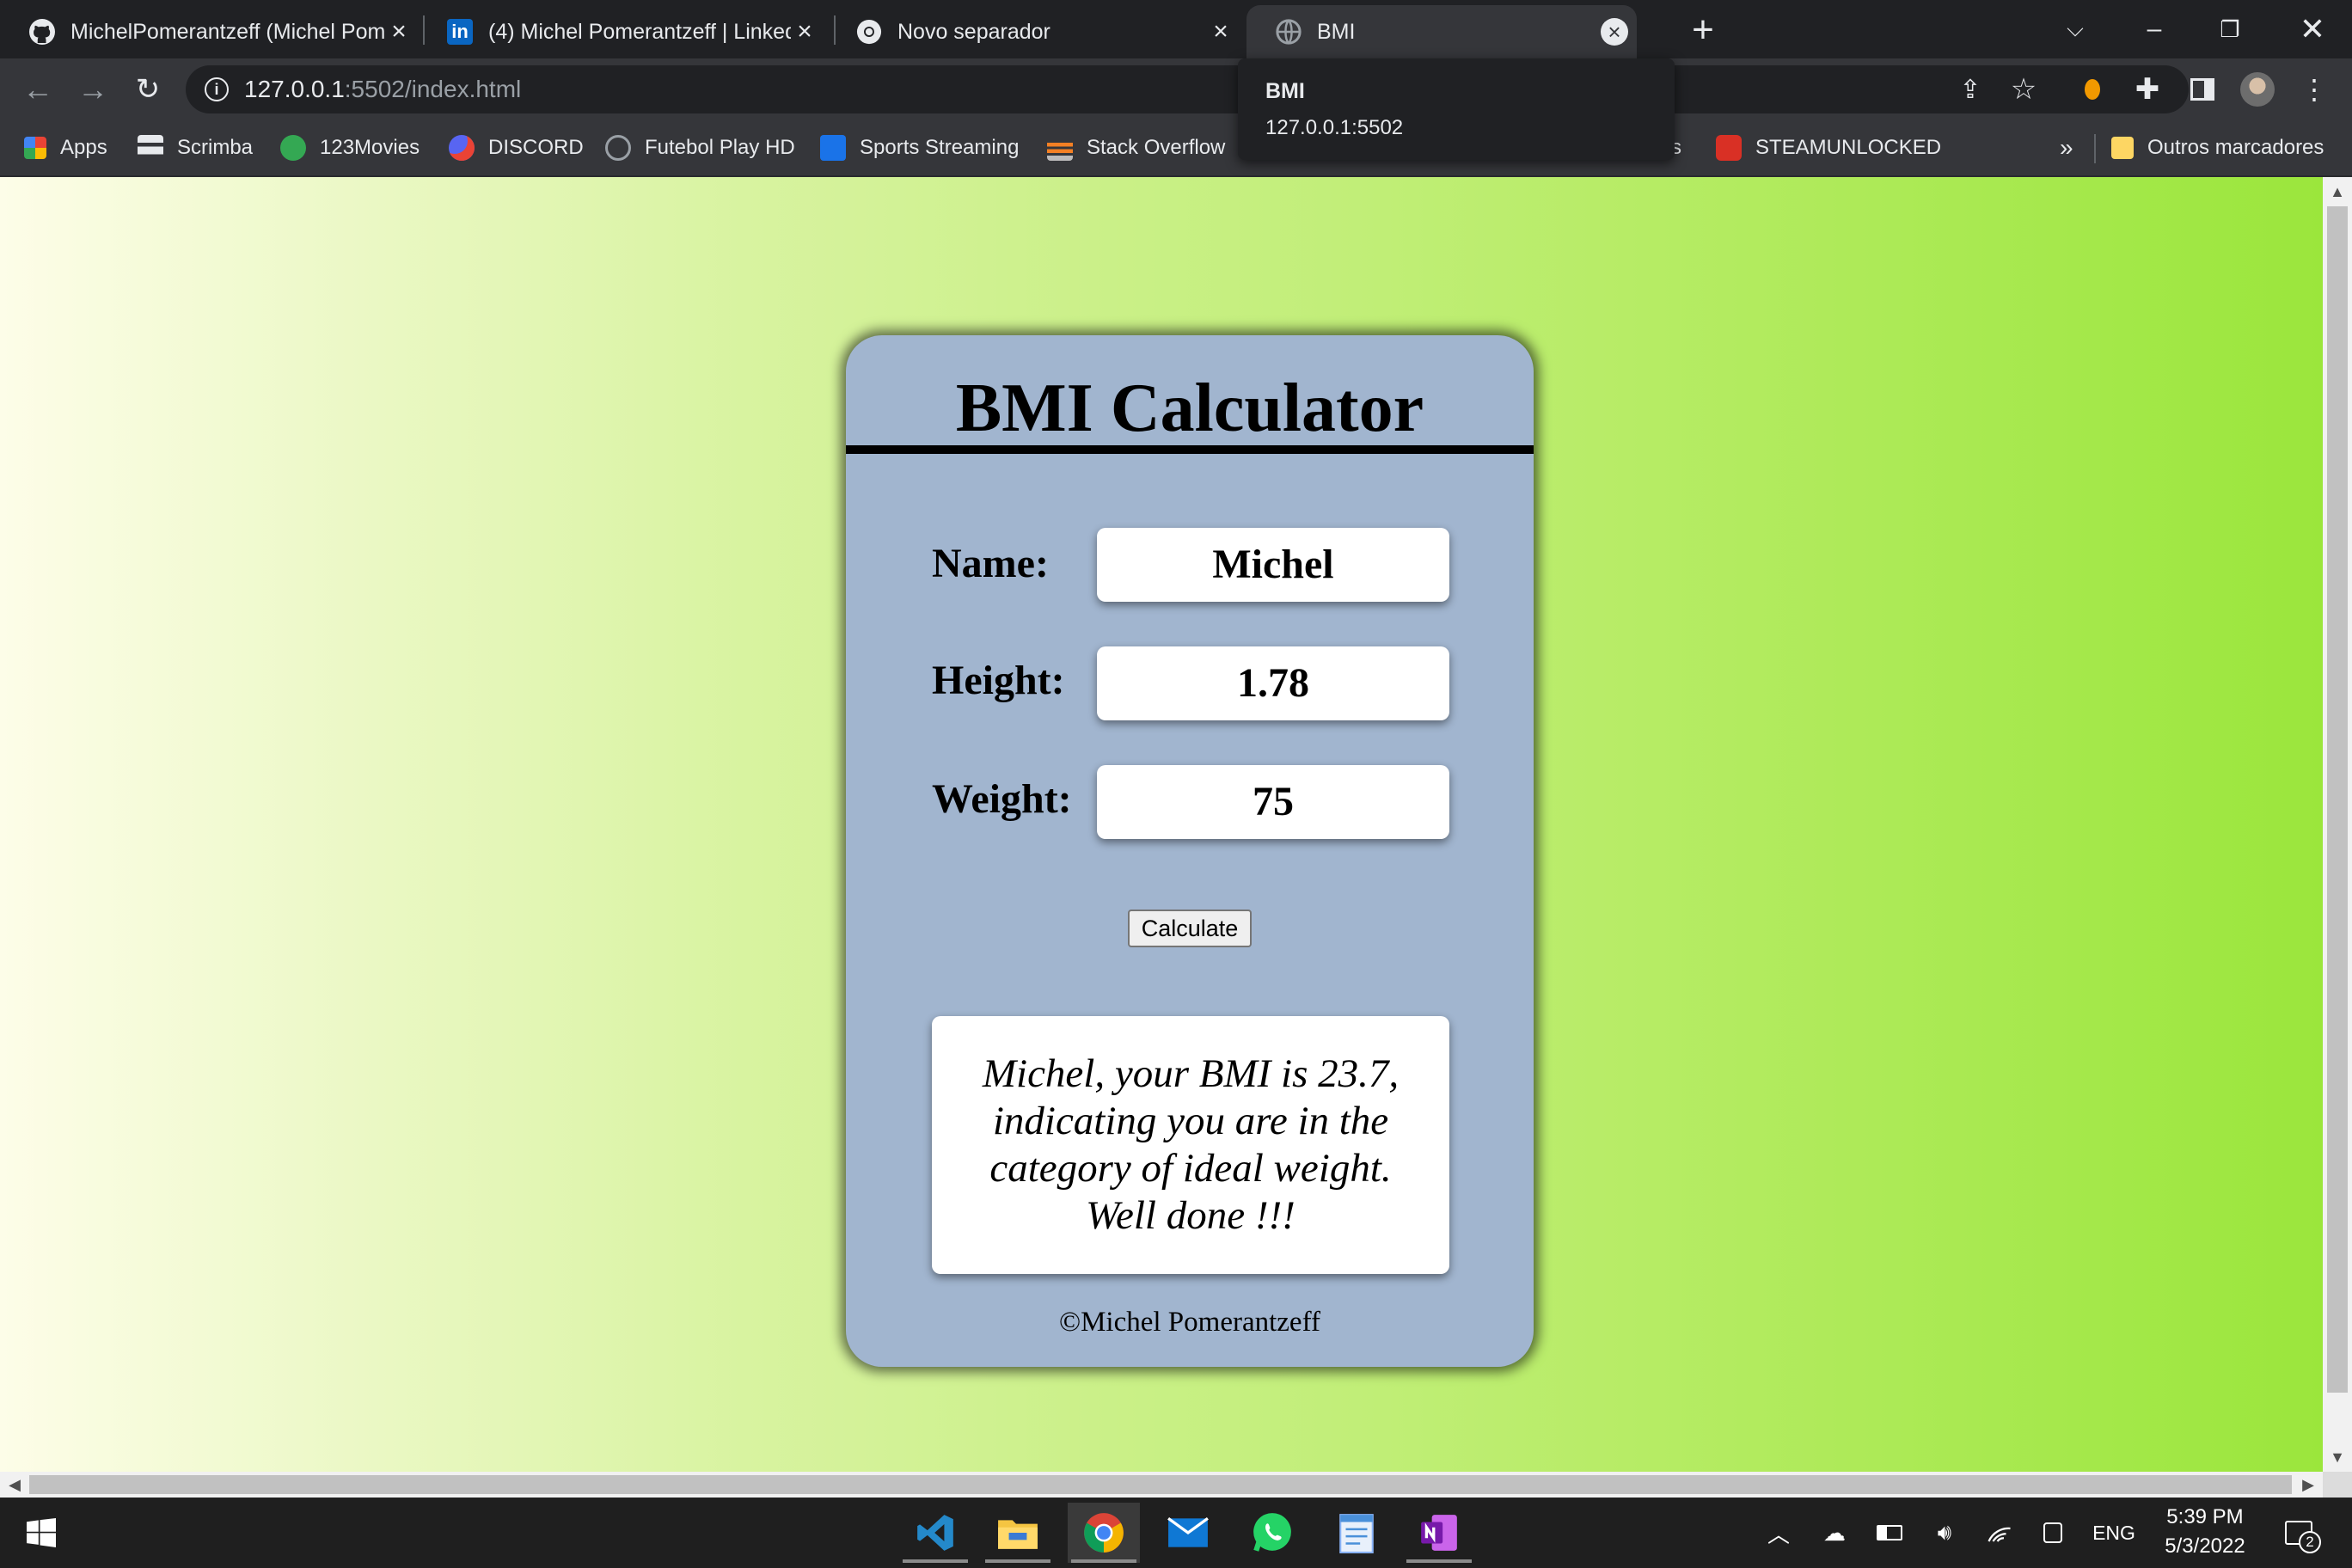 This screenshot has height=1568, width=2352. What do you see at coordinates (42, 32) in the screenshot?
I see `github-icon` at bounding box center [42, 32].